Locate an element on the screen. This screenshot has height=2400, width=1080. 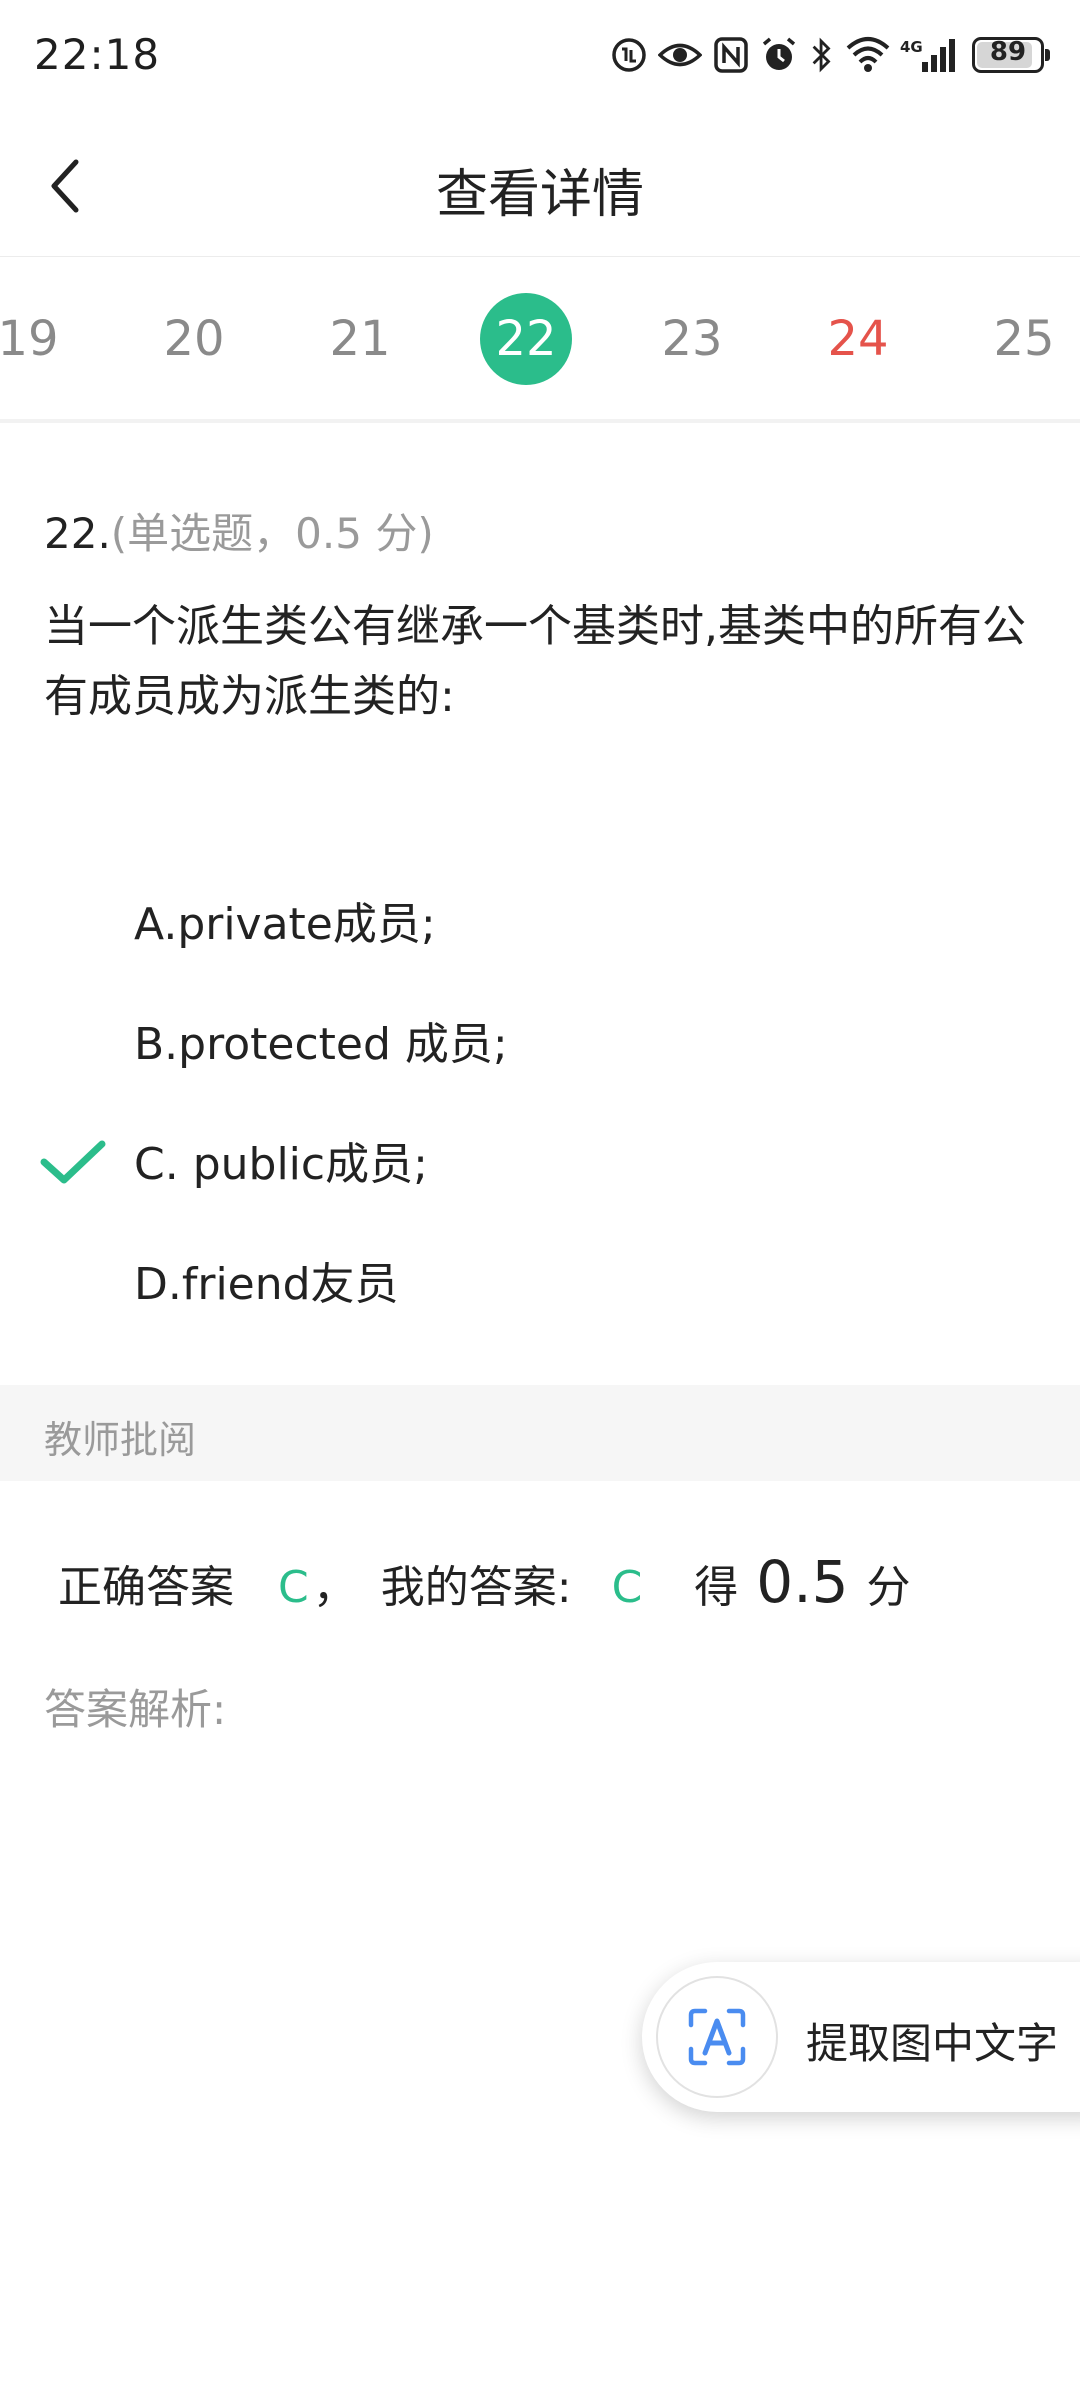
question-number-24: 24 is located at coordinates (858, 339).